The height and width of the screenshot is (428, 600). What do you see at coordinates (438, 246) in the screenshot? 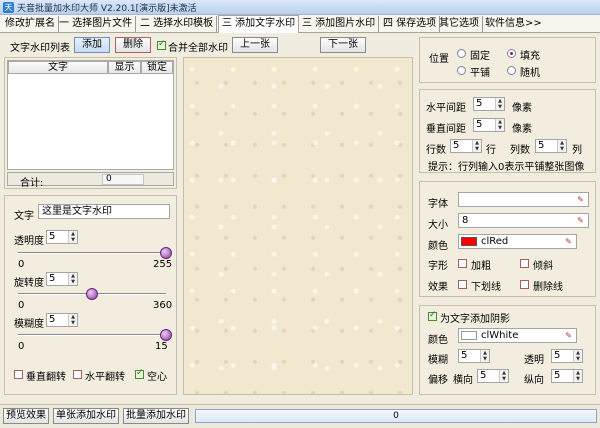
I see `color-label: 颜色` at bounding box center [438, 246].